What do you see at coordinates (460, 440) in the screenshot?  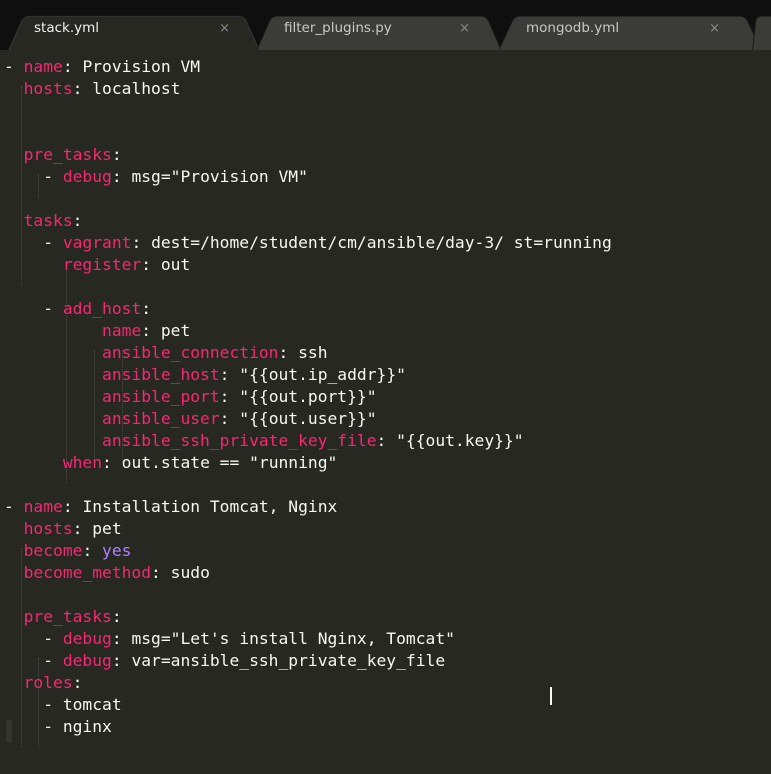 I see `yaml-value: "{{out.key}}"` at bounding box center [460, 440].